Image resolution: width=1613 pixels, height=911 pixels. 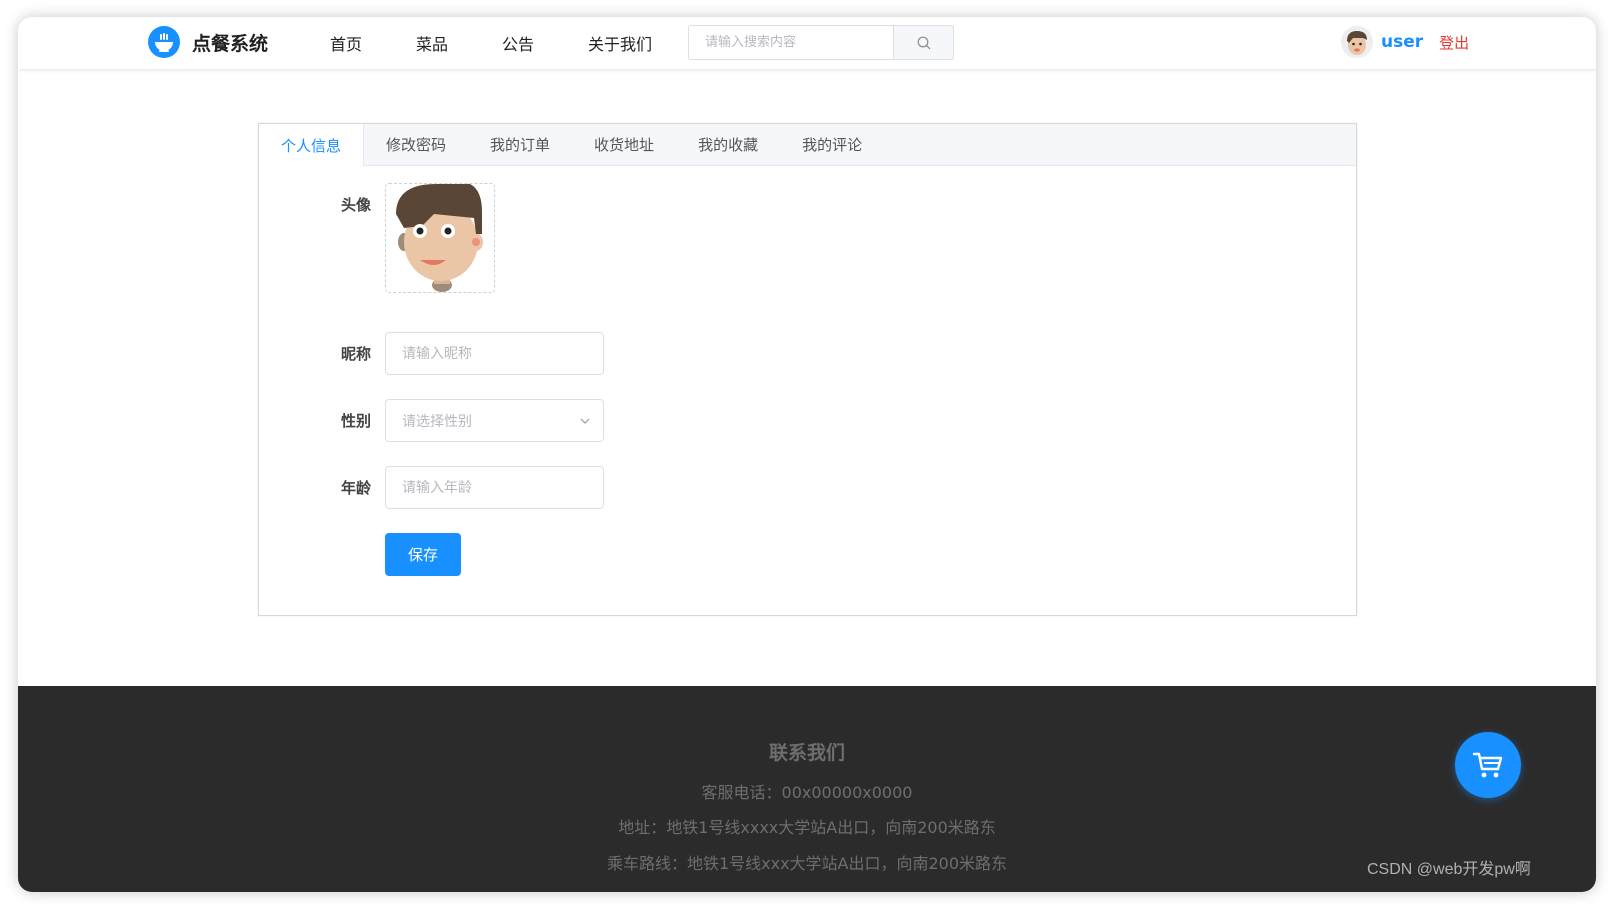 What do you see at coordinates (1449, 869) in the screenshot?
I see `watermark: CSDN @web开发pw啊` at bounding box center [1449, 869].